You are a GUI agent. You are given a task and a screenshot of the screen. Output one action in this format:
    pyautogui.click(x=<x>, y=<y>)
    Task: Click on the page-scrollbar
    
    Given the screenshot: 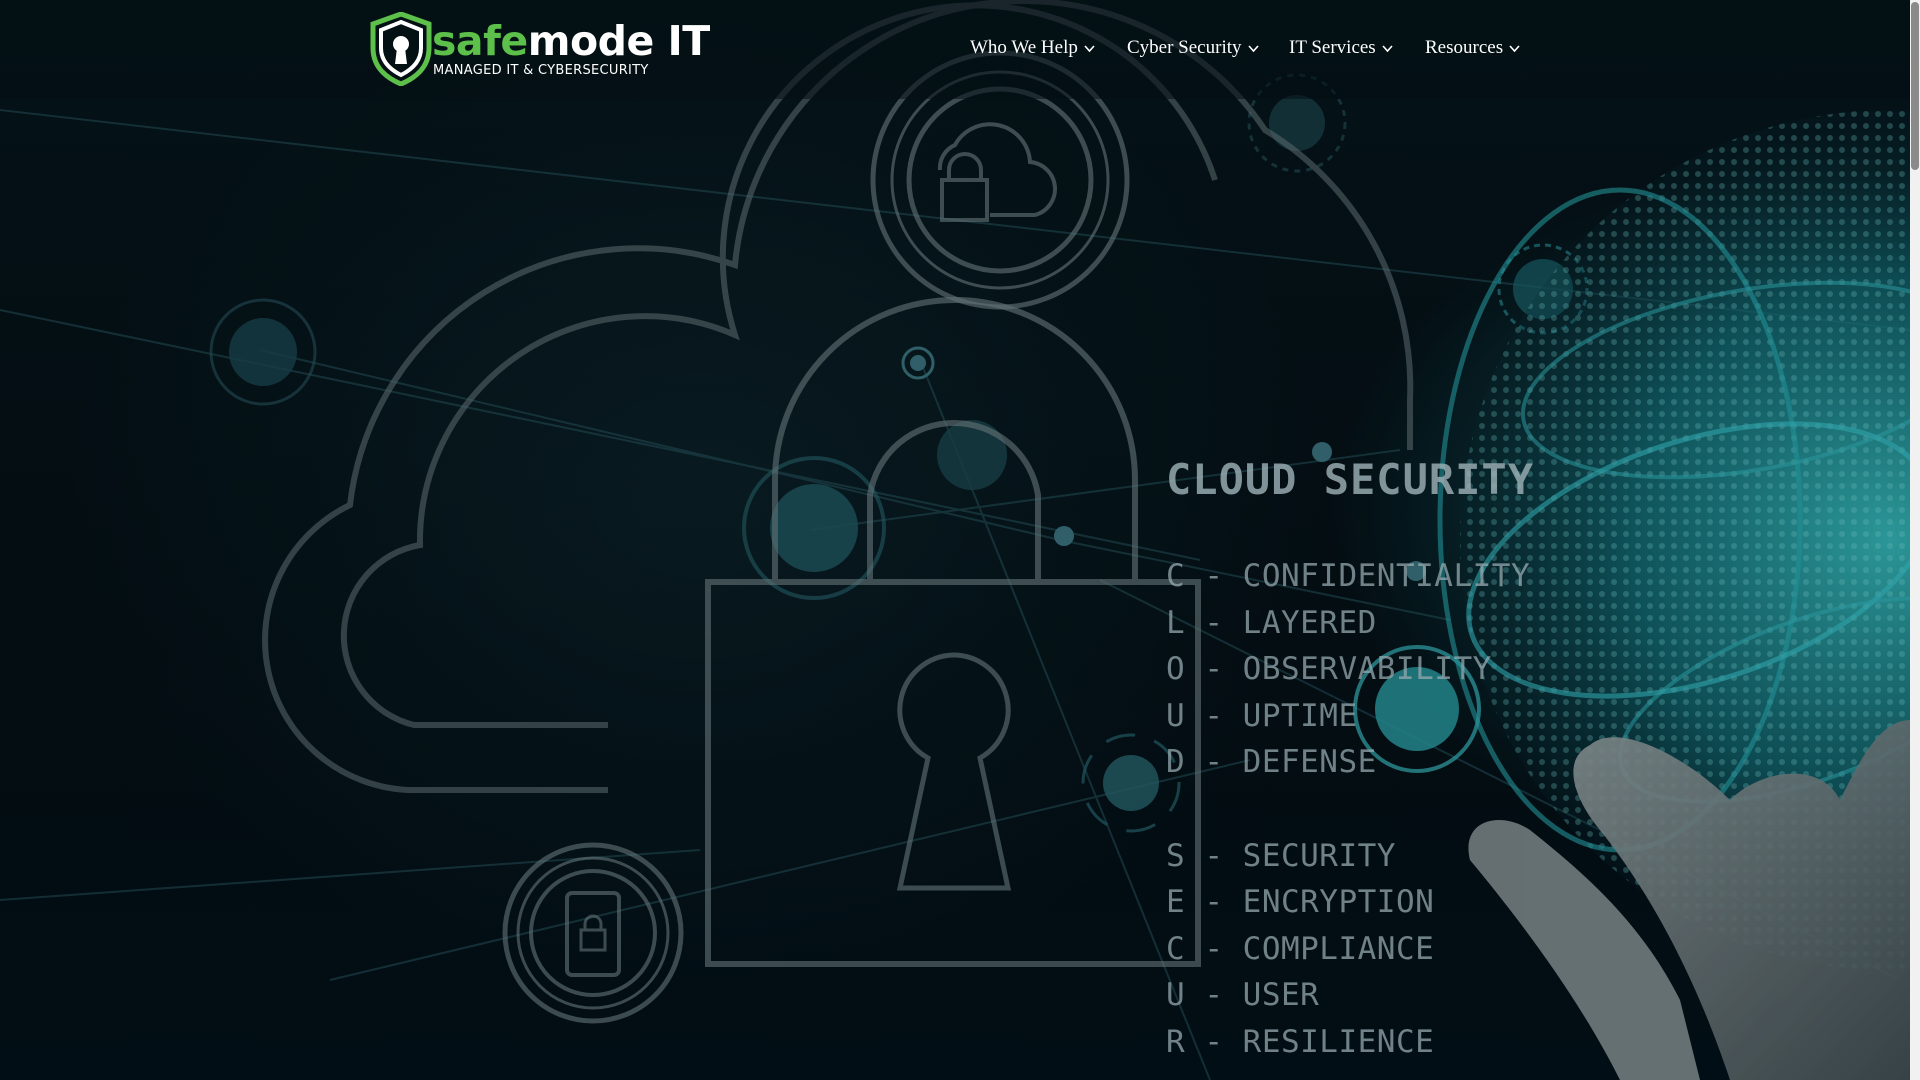 What is the action you would take?
    pyautogui.click(x=1915, y=540)
    